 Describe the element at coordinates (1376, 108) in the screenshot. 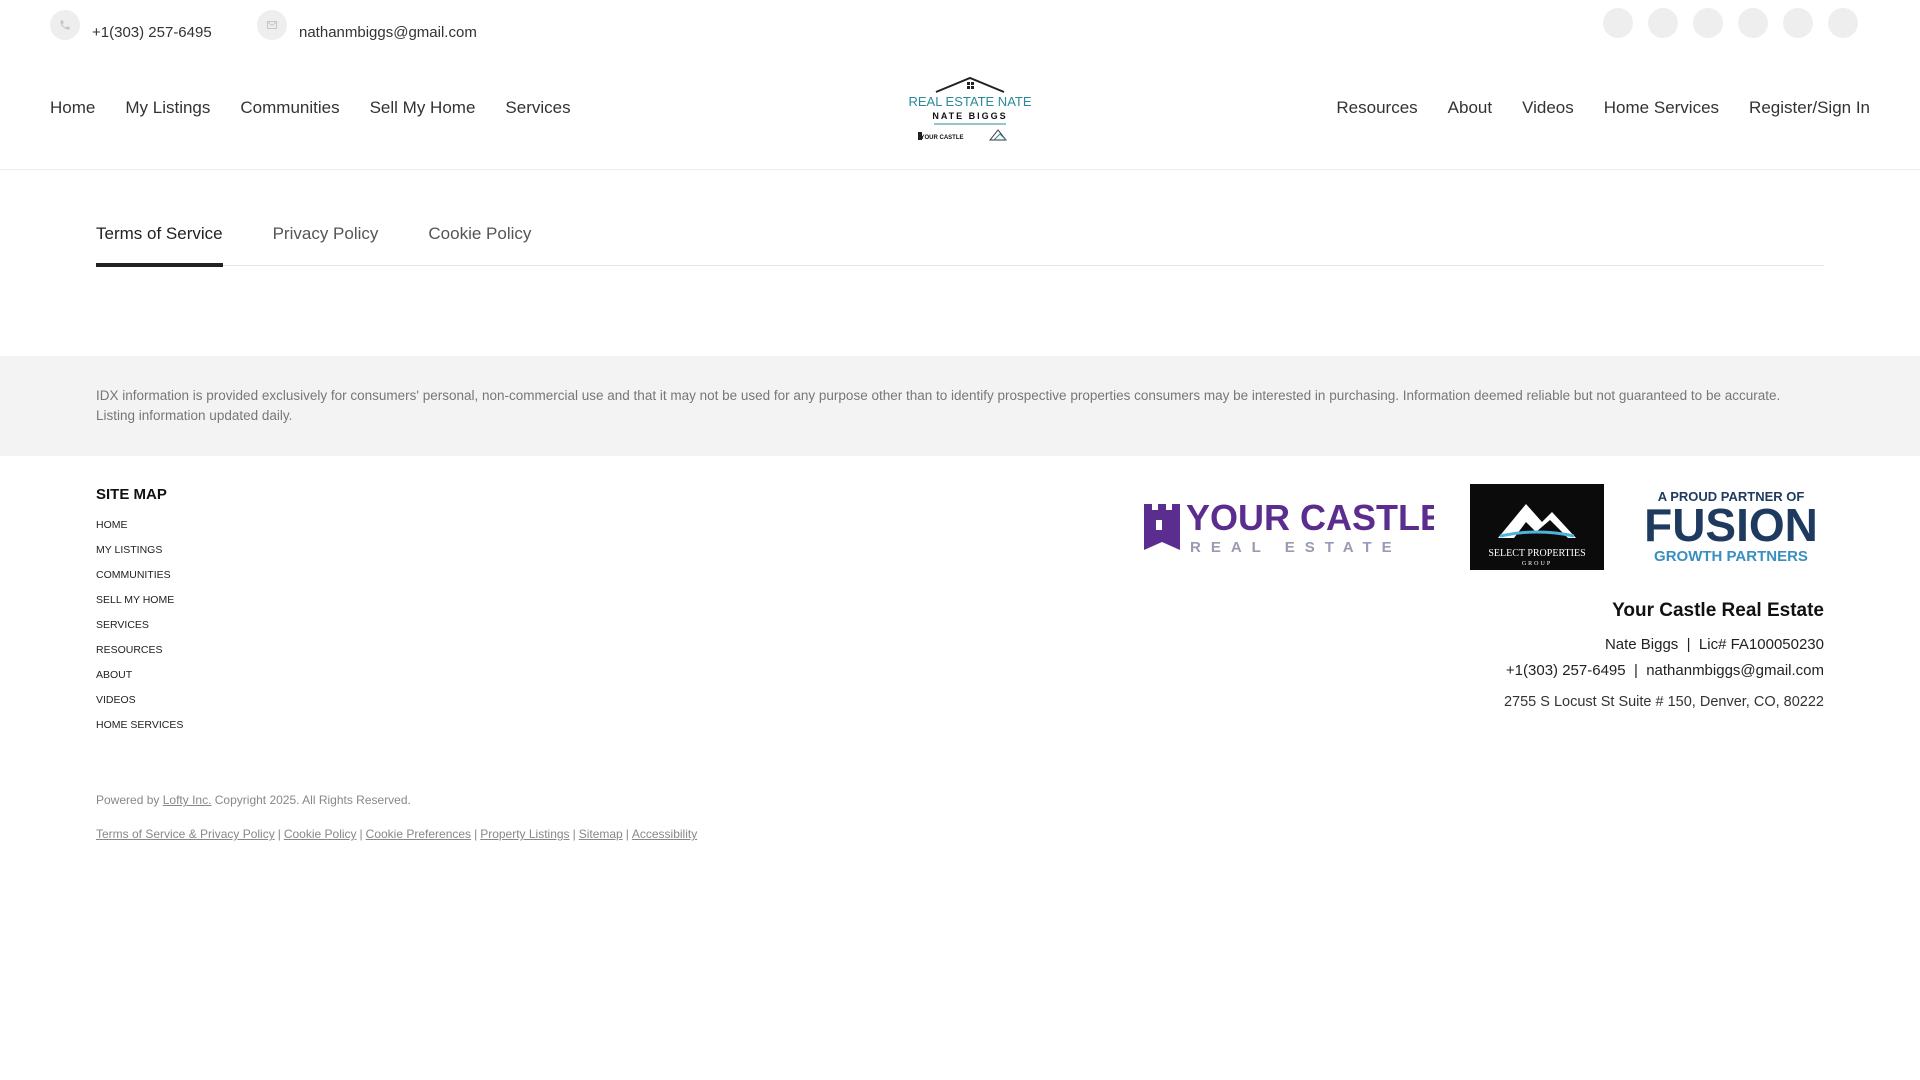

I see `nav-item-resources: Resources` at that location.